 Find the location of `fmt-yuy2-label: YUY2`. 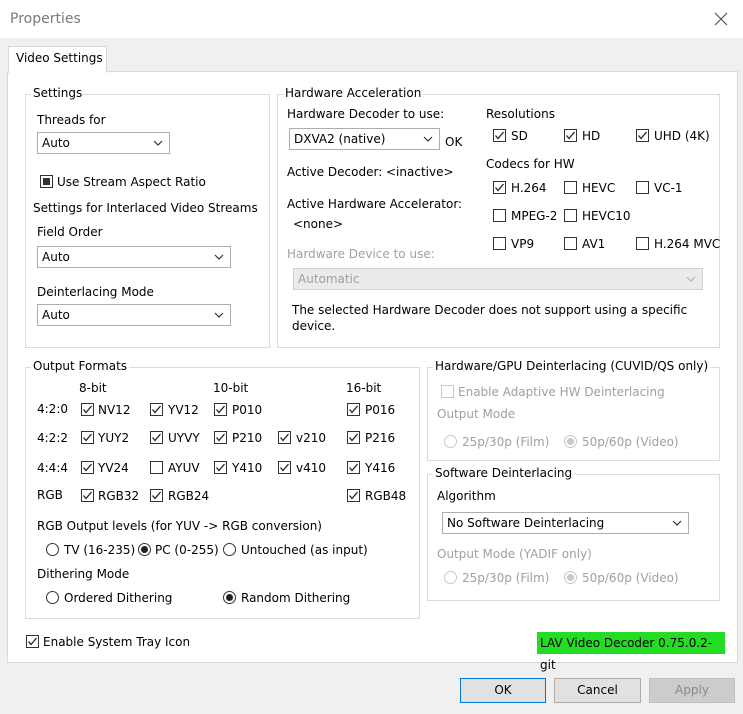

fmt-yuy2-label: YUY2 is located at coordinates (114, 438).